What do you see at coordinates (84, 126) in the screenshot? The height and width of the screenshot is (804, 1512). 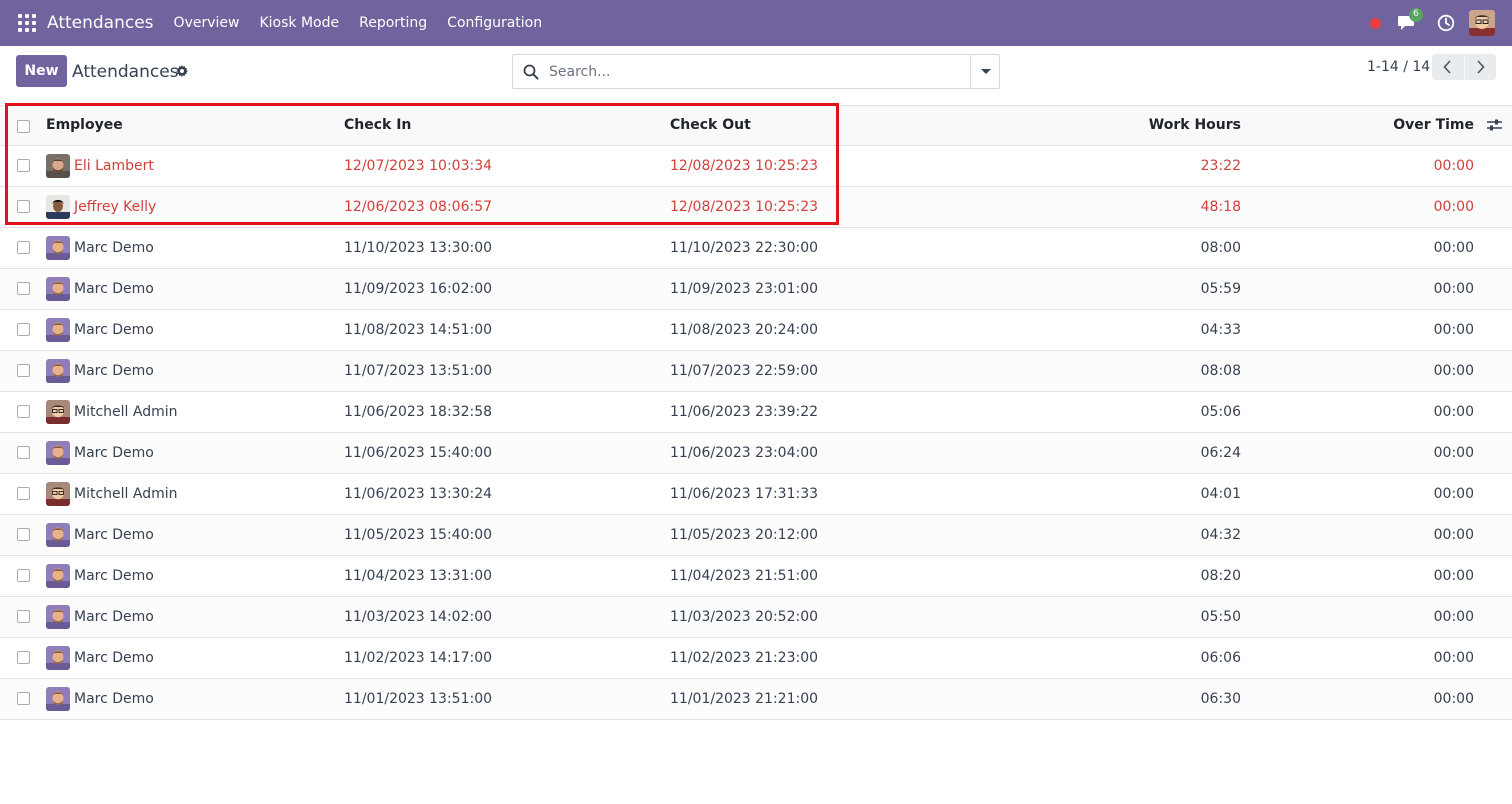 I see `column-header-employee: Employee` at bounding box center [84, 126].